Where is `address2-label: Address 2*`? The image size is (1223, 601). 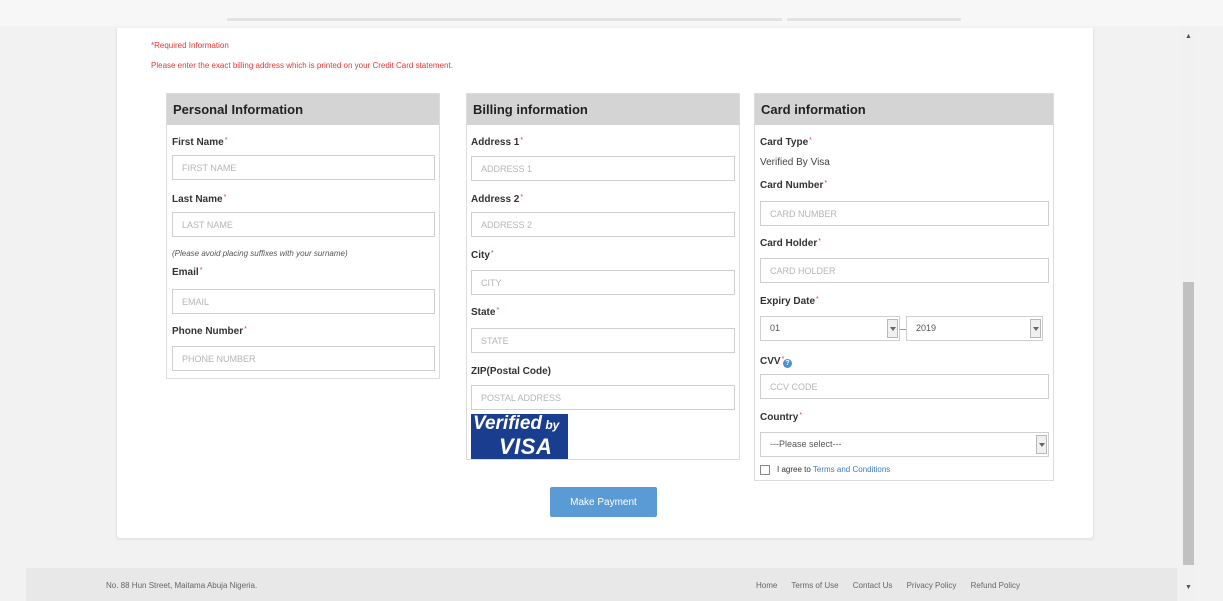
address2-label: Address 2* is located at coordinates (497, 199).